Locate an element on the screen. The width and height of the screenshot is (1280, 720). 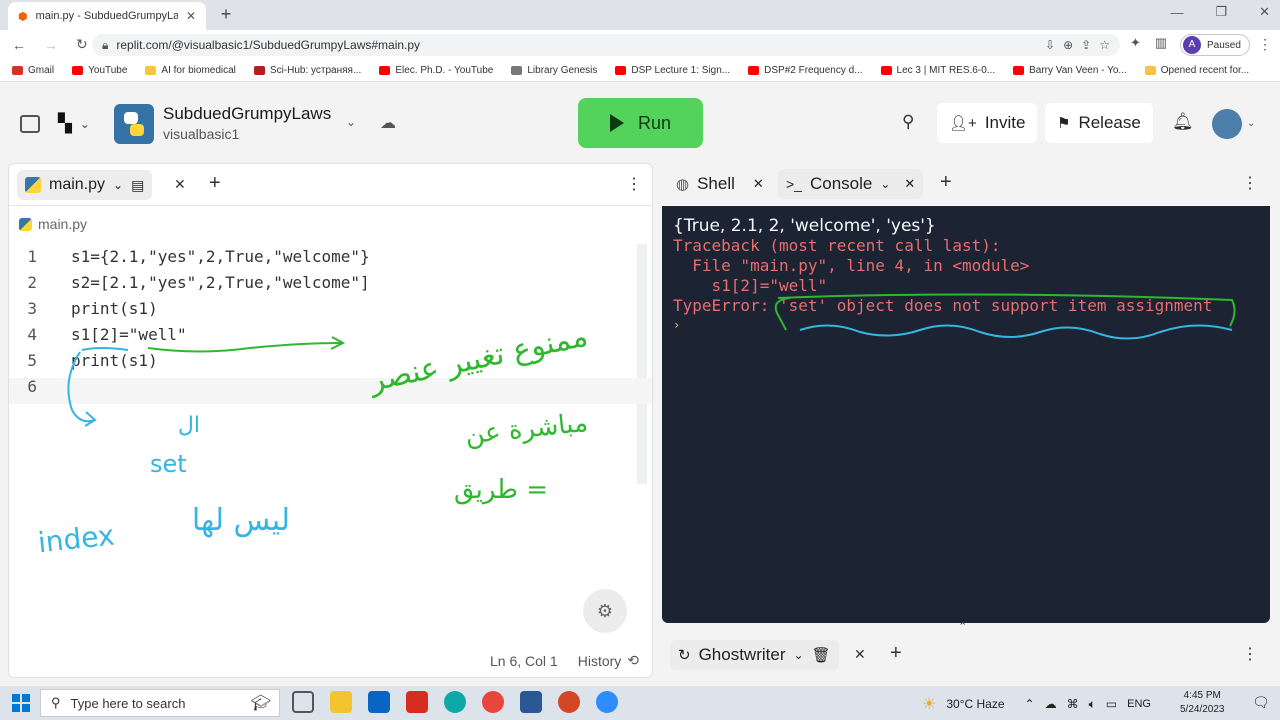
maximize-icon: ❐ is located at coordinates (1221, 12).